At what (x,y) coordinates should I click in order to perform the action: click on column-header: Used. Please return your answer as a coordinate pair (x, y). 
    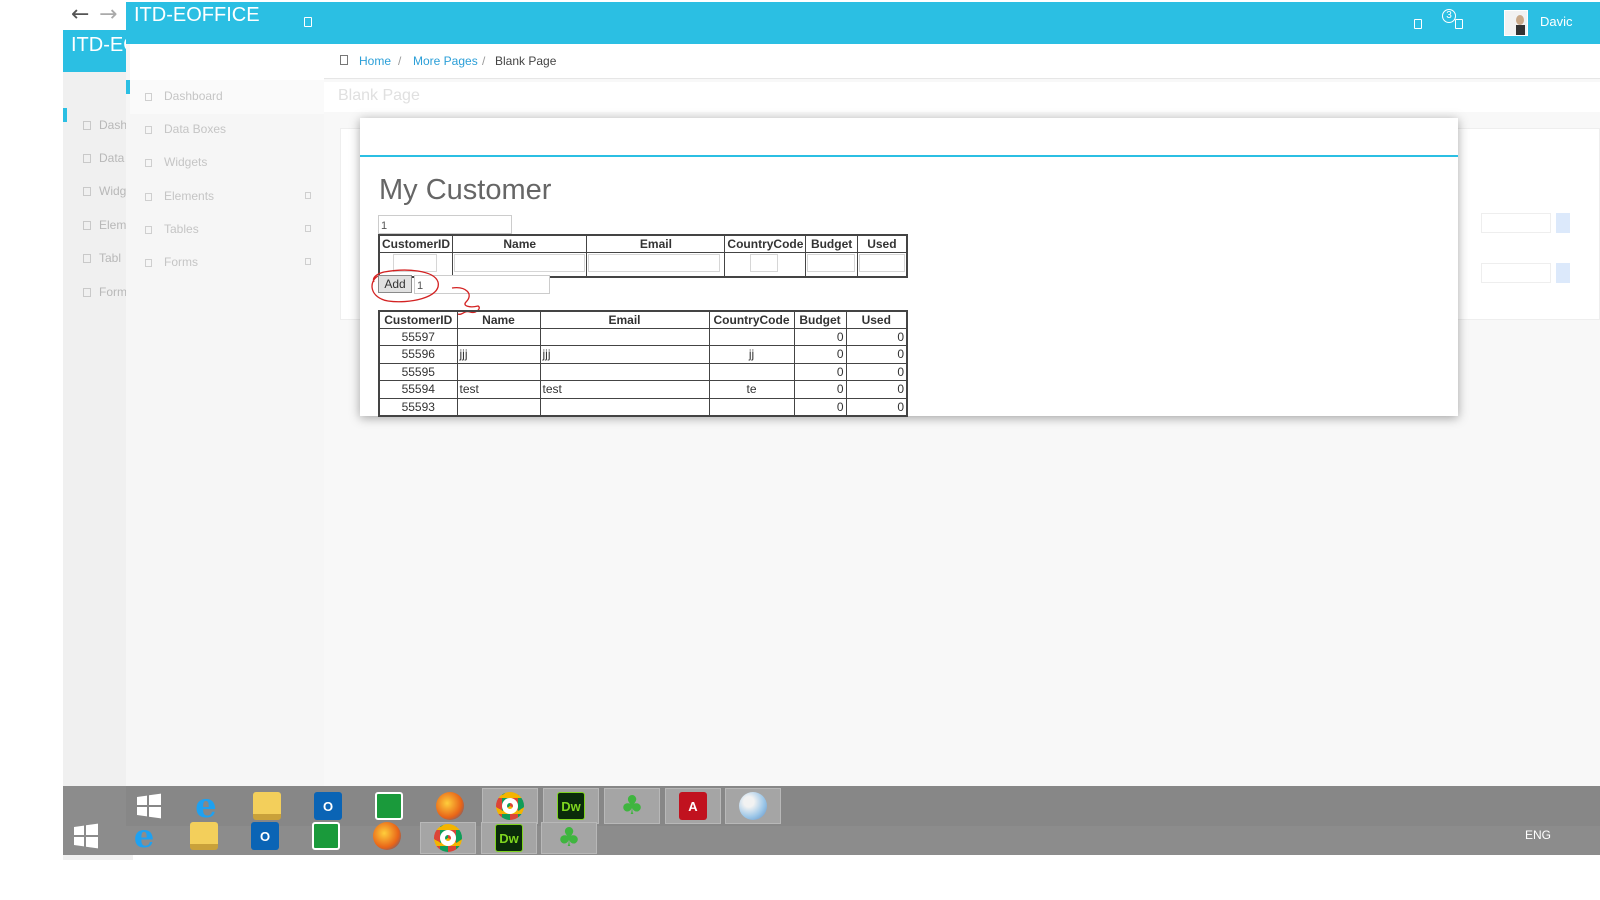
    Looking at the image, I should click on (876, 319).